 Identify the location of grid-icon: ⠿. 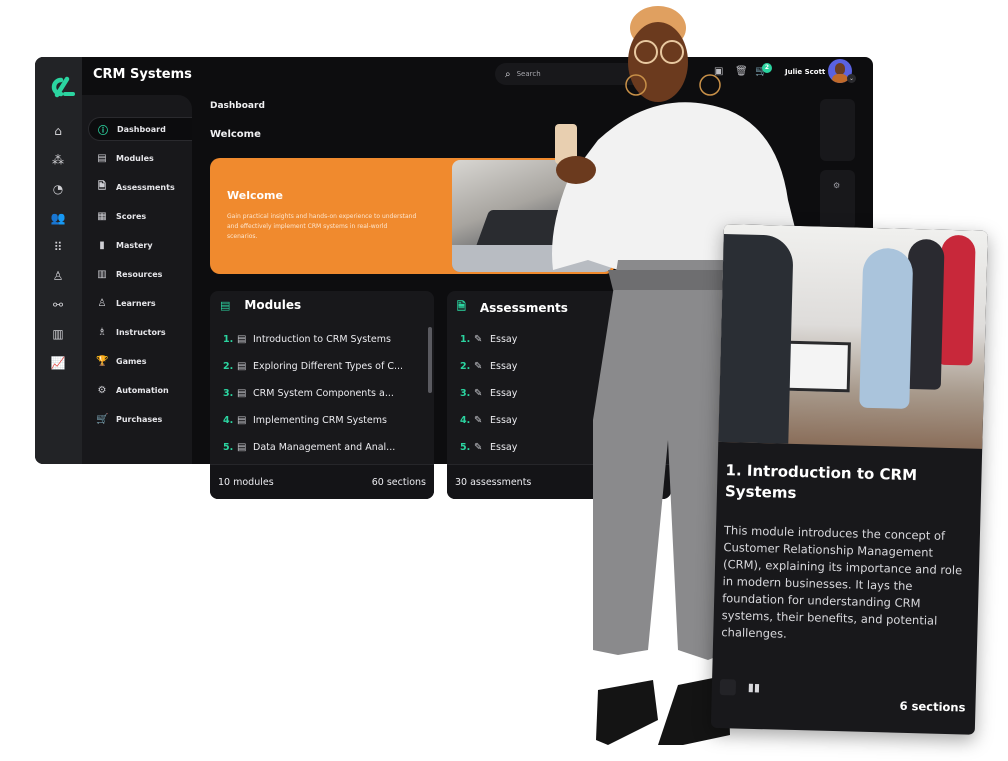
(58, 247).